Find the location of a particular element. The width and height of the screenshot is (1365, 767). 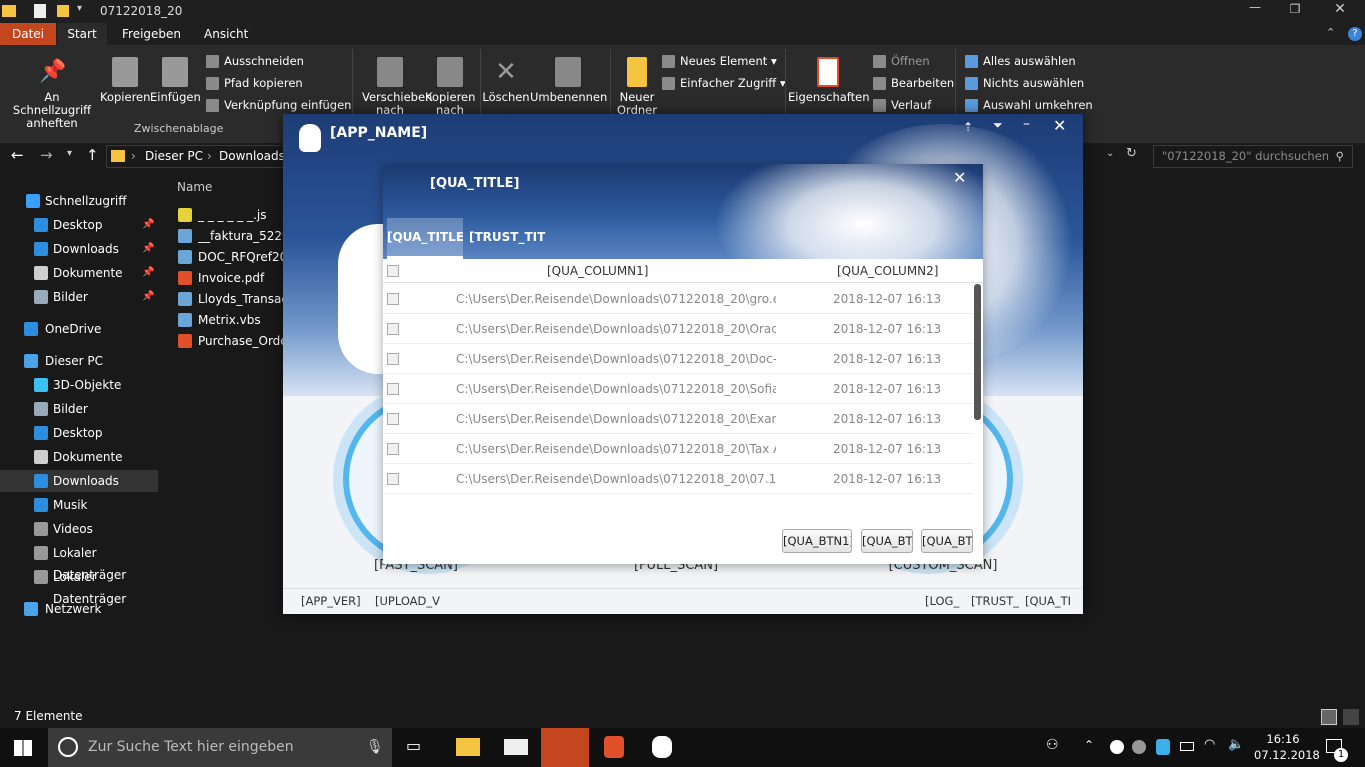

breadcrumb: › Dieser PC › Downloads is located at coordinates (195, 156).